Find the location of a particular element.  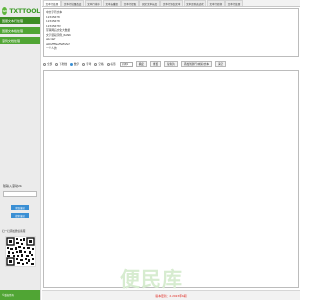

copy-button: 复制为 is located at coordinates (171, 64).